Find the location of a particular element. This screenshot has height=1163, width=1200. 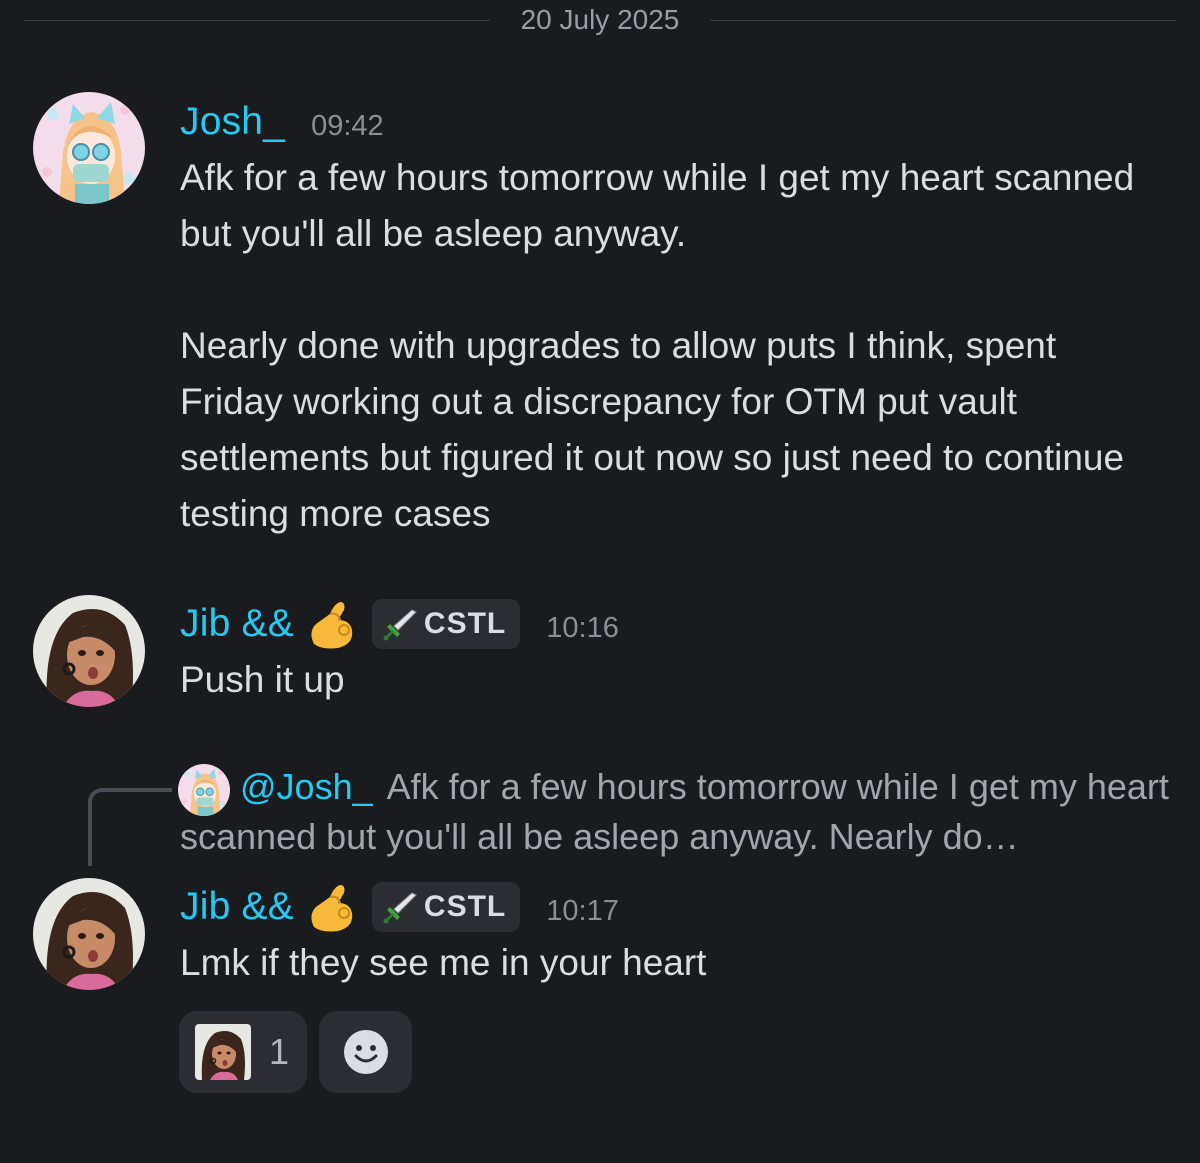

divider-line-left is located at coordinates (257, 20).